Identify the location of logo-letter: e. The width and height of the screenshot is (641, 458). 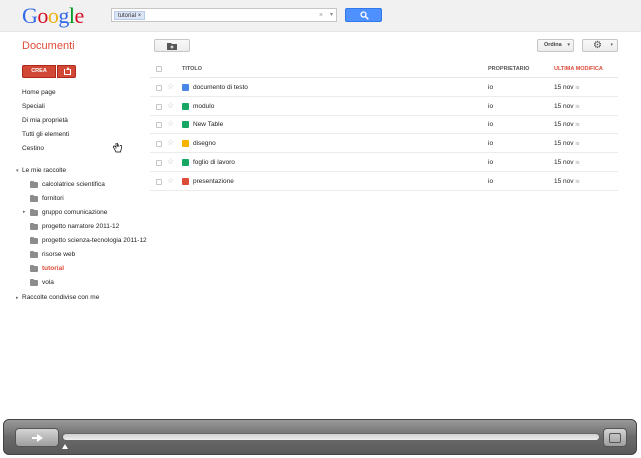
(79, 15).